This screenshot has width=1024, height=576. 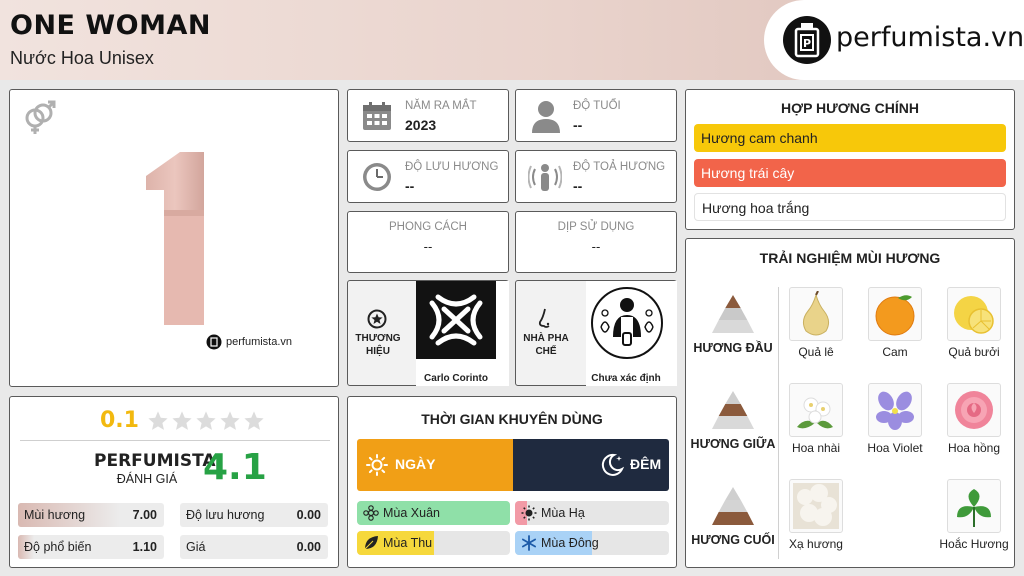 I want to click on rose-icon, so click(x=974, y=410).